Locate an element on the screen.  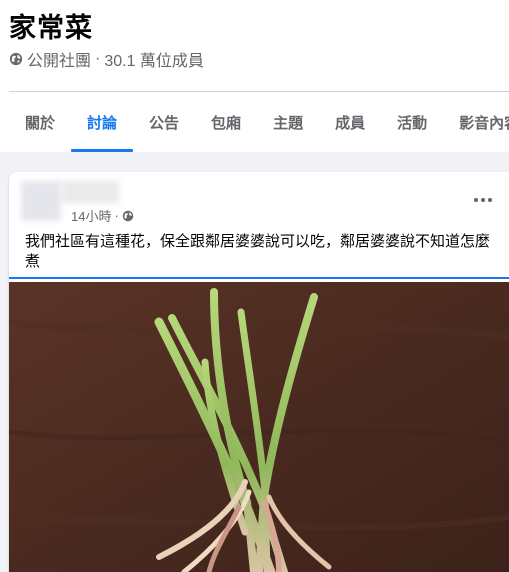
group-privacy: 公開社團 is located at coordinates (59, 61).